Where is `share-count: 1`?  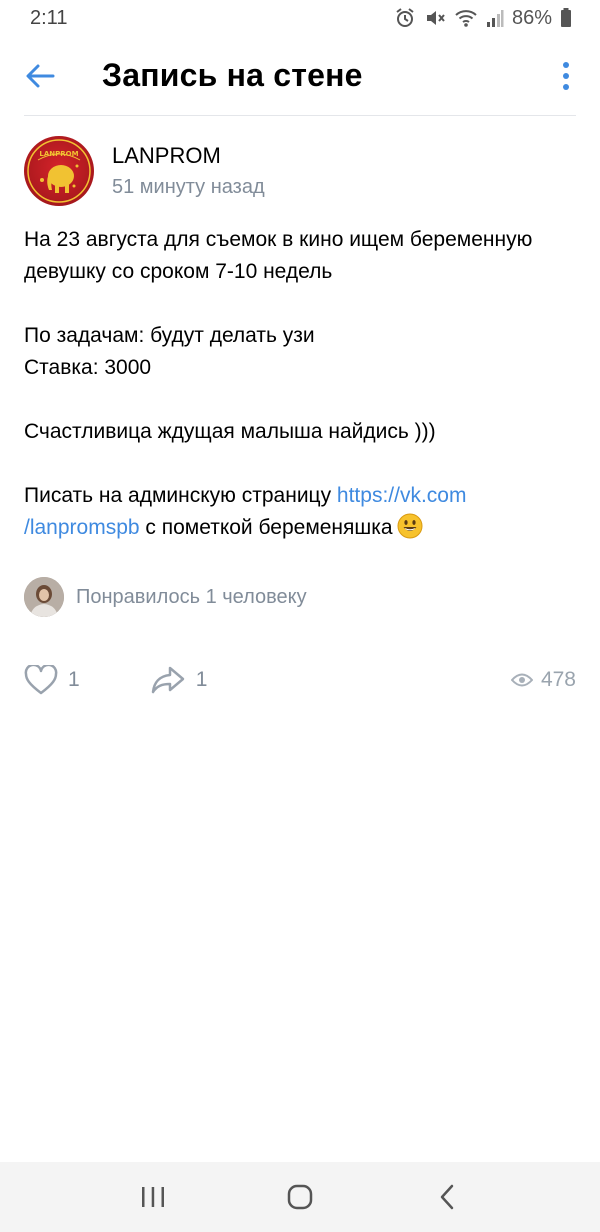 share-count: 1 is located at coordinates (201, 679).